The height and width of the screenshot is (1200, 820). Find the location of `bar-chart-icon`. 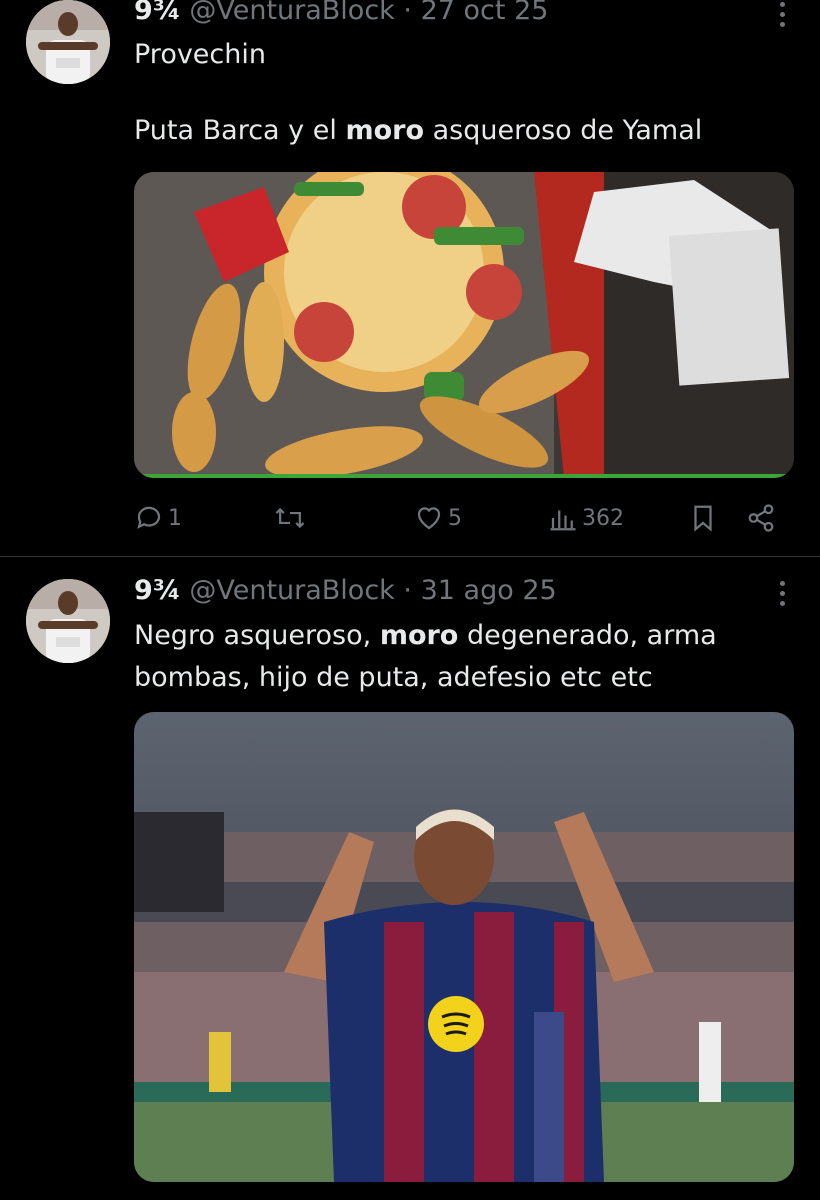

bar-chart-icon is located at coordinates (563, 520).